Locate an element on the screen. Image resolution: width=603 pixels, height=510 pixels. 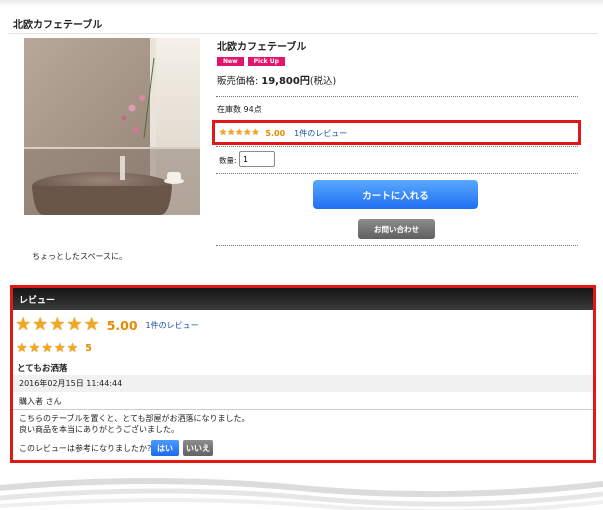
rating-stars: ★ ★ ★ ★ ★ is located at coordinates (239, 133).